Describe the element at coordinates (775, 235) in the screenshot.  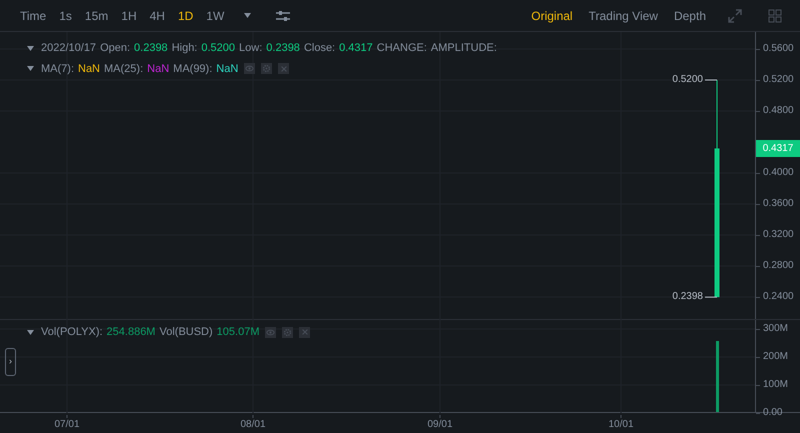
I see `price-tick: 0.3200` at that location.